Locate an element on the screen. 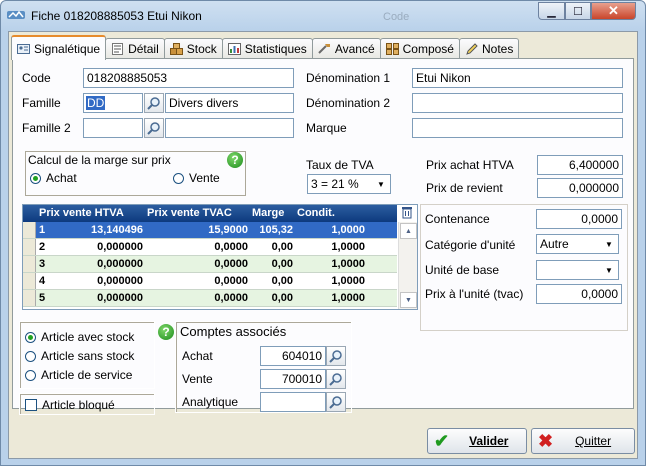 The width and height of the screenshot is (646, 466). article-sans-stock-radio: Article sans stock is located at coordinates (79, 356).